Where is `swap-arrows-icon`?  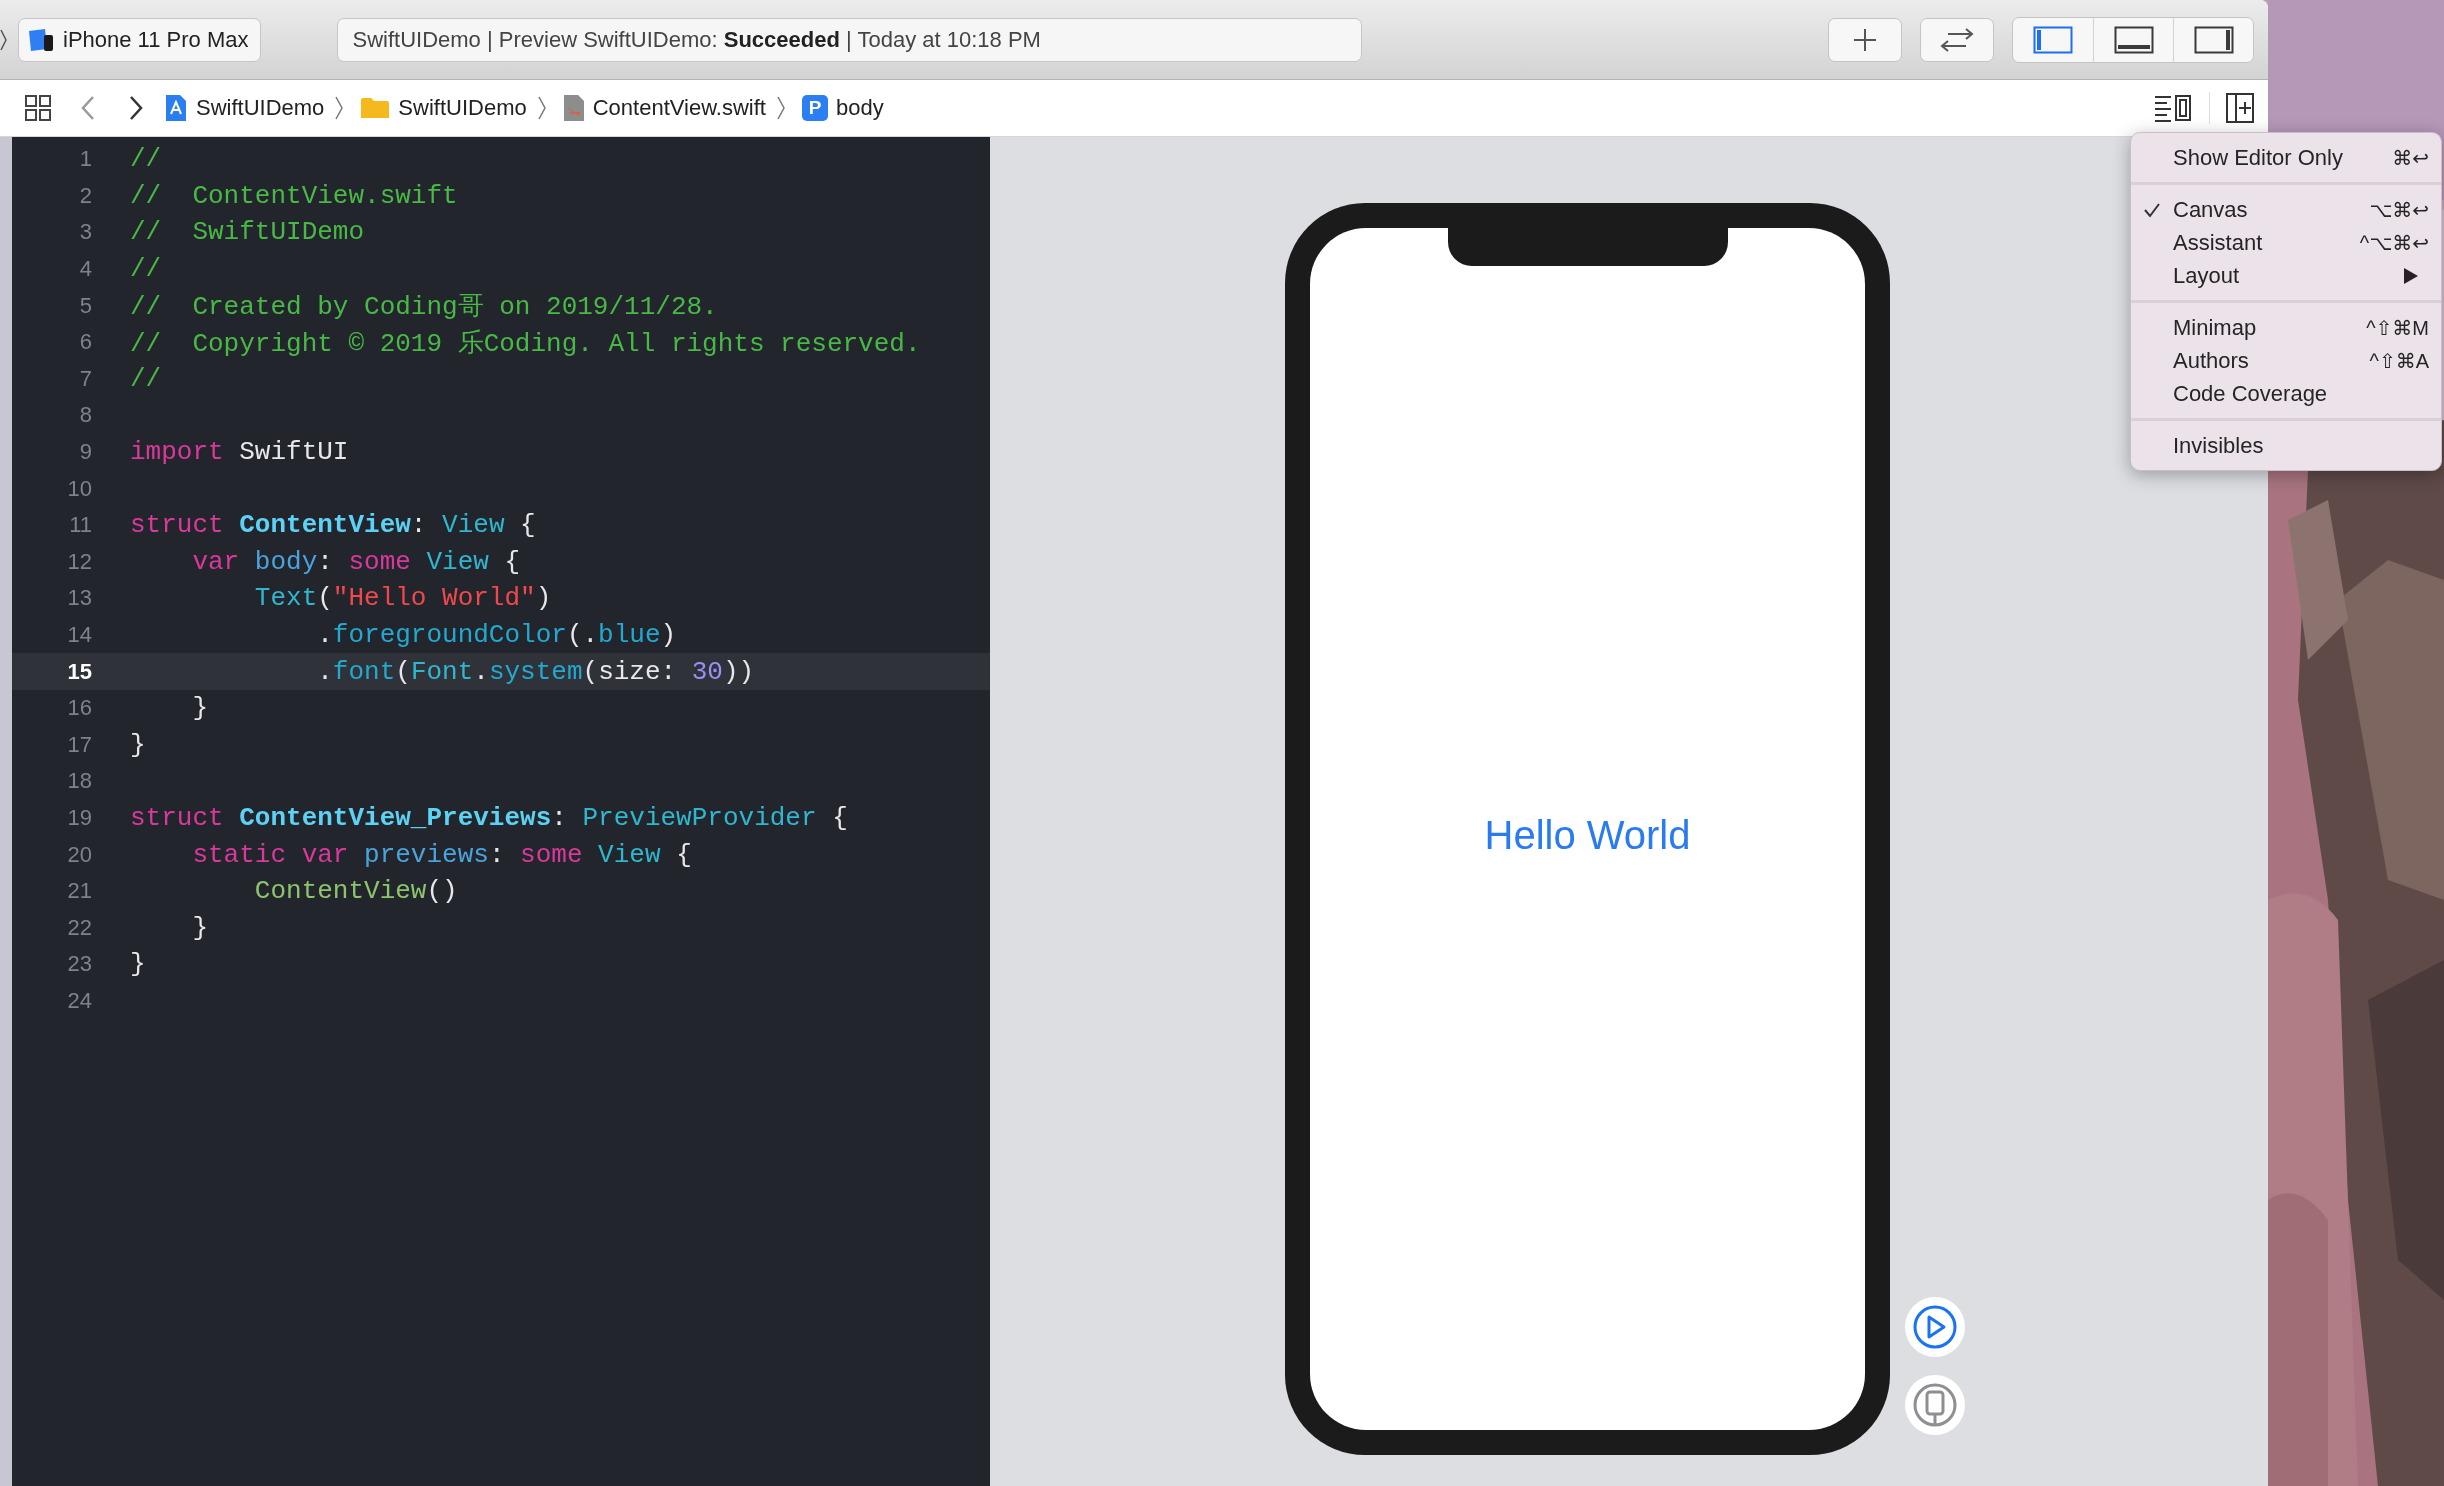
swap-arrows-icon is located at coordinates (1957, 39).